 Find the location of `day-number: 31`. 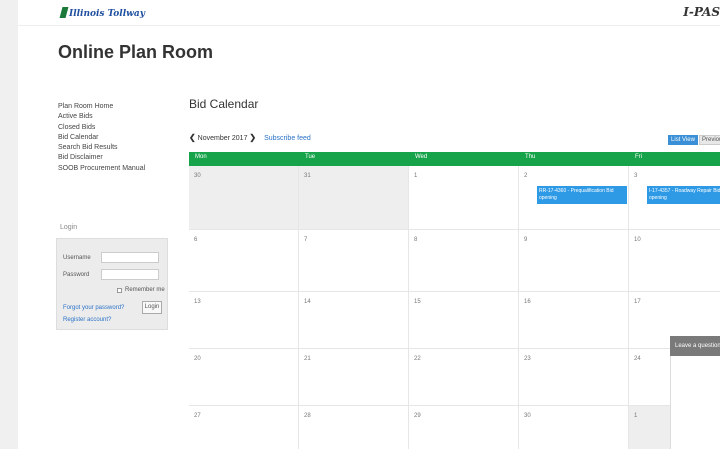

day-number: 31 is located at coordinates (307, 176).